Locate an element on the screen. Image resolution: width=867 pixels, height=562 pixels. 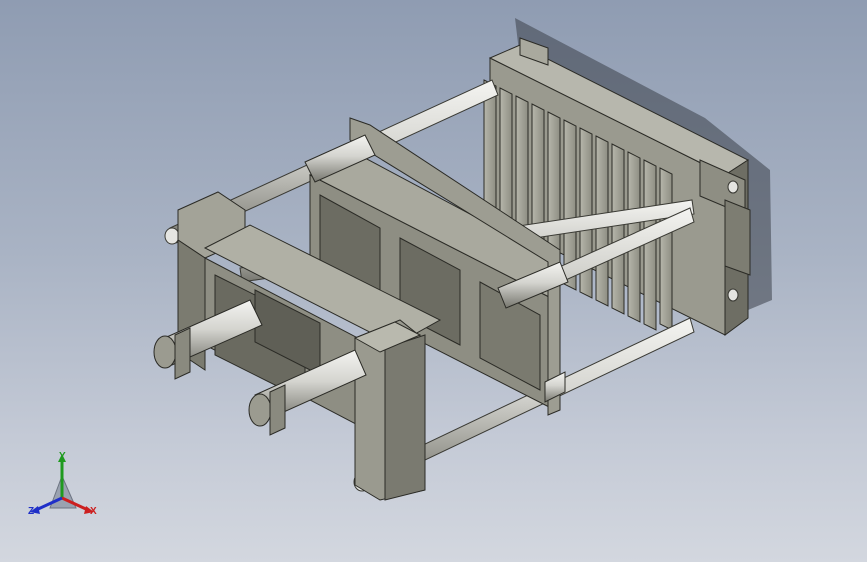
x-axis-label: X is located at coordinates (93, 511).